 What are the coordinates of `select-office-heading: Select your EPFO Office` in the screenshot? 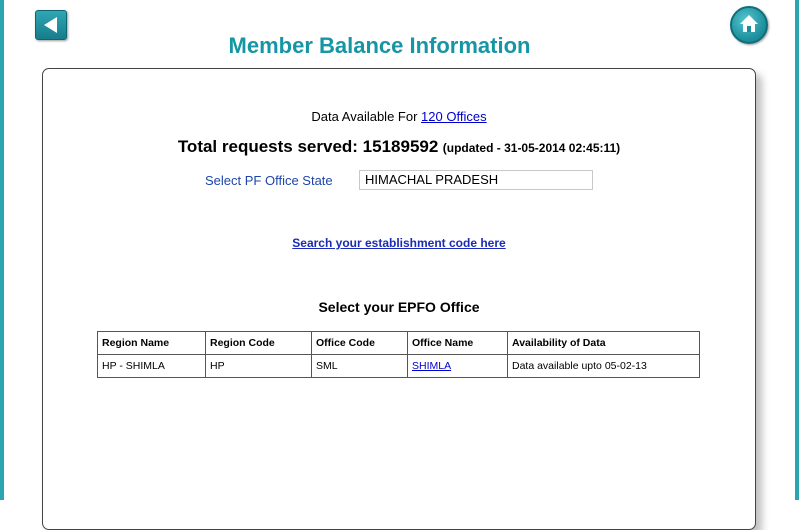 It's located at (399, 307).